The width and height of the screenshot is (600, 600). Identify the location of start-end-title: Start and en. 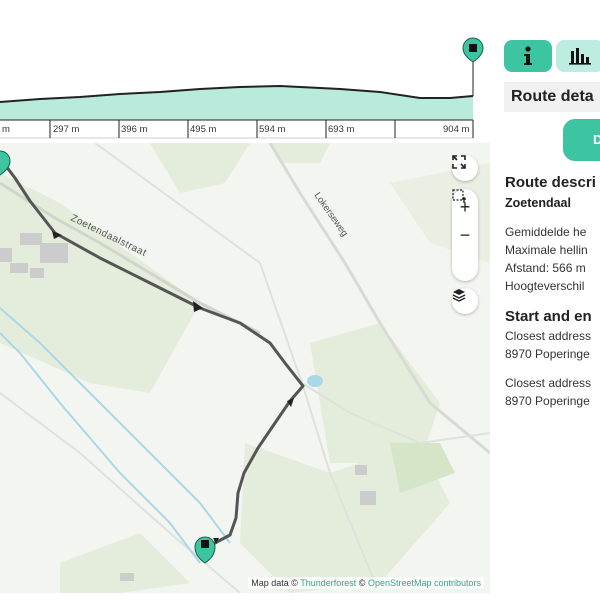
(548, 316).